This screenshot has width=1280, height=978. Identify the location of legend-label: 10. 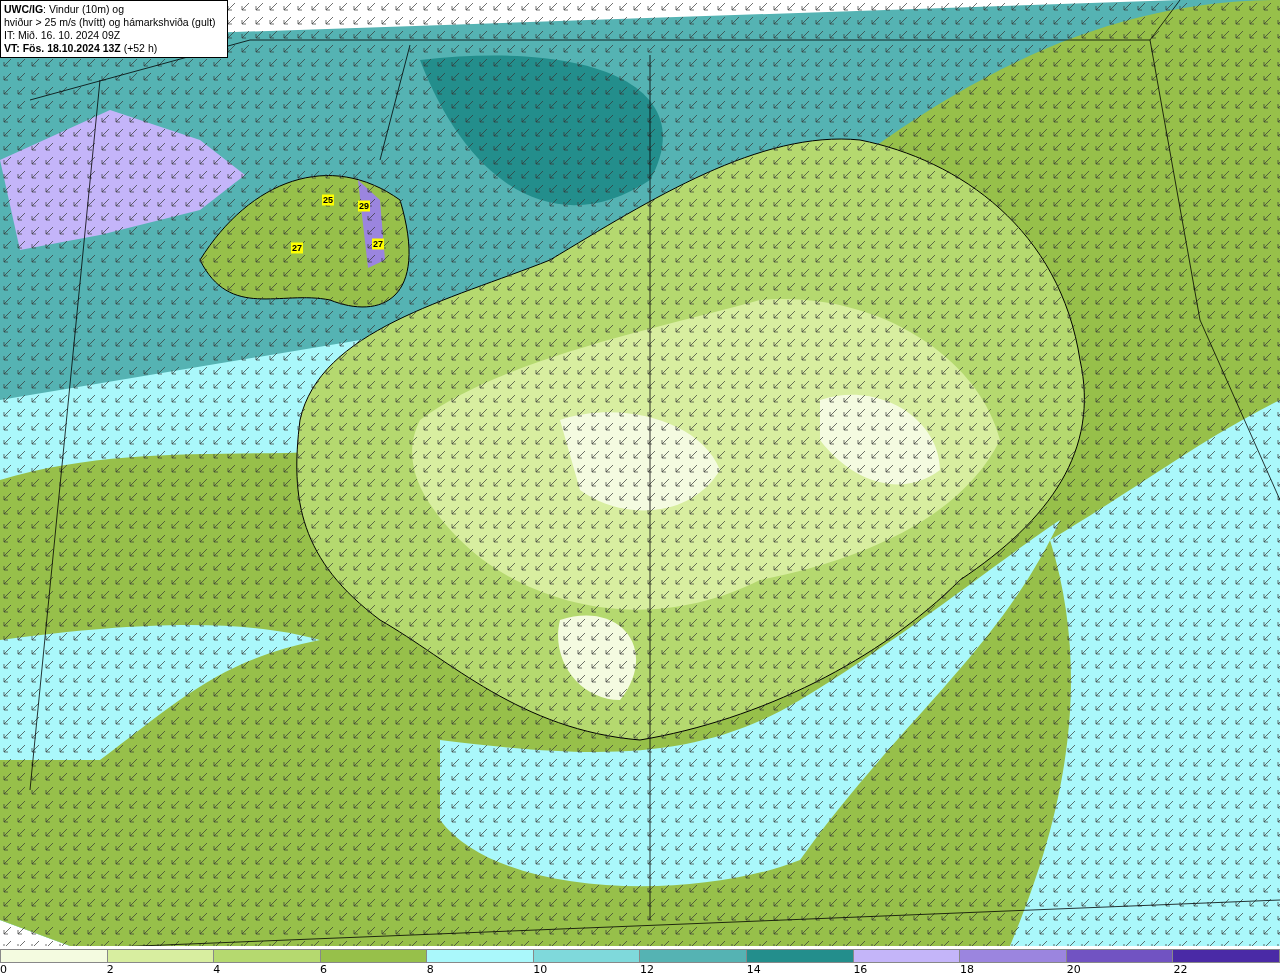
(540, 969).